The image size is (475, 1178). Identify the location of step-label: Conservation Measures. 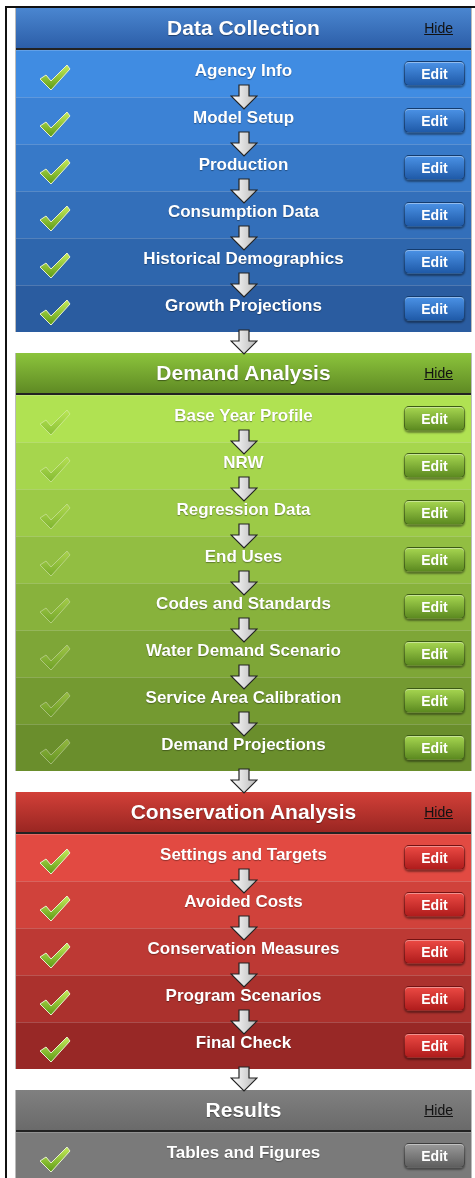
(243, 949).